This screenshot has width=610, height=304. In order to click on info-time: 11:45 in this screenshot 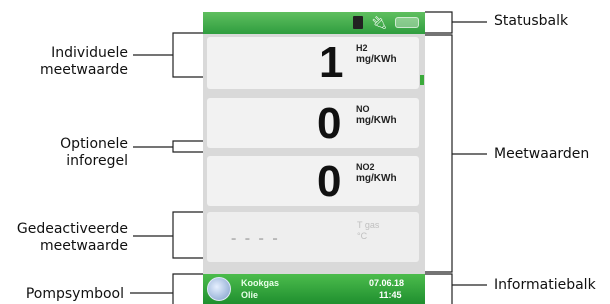, I will do `click(390, 295)`.